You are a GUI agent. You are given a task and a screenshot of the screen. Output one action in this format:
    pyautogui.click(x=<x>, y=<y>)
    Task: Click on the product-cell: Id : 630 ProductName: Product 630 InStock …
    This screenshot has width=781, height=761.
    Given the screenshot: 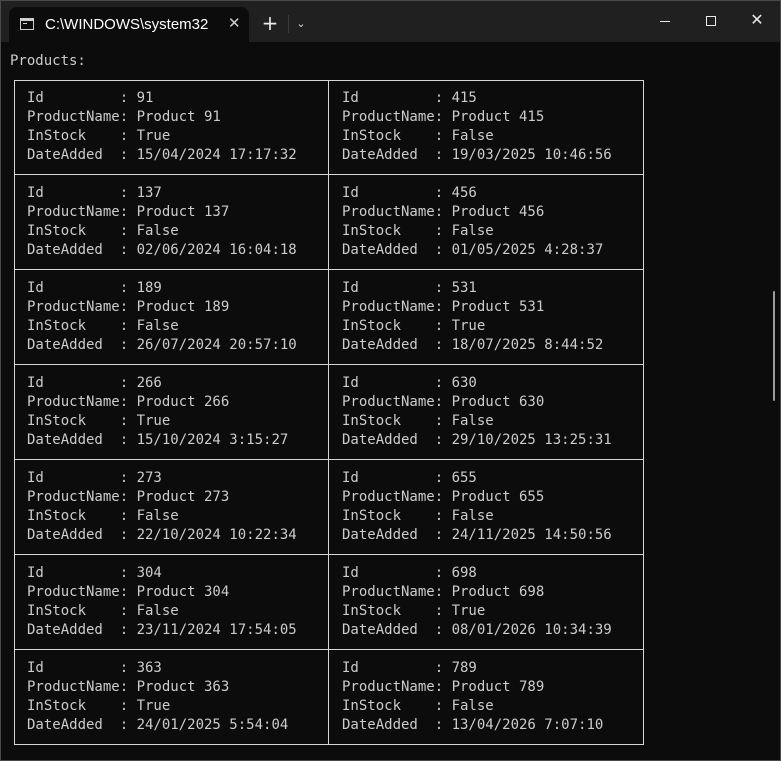 What is the action you would take?
    pyautogui.click(x=486, y=412)
    